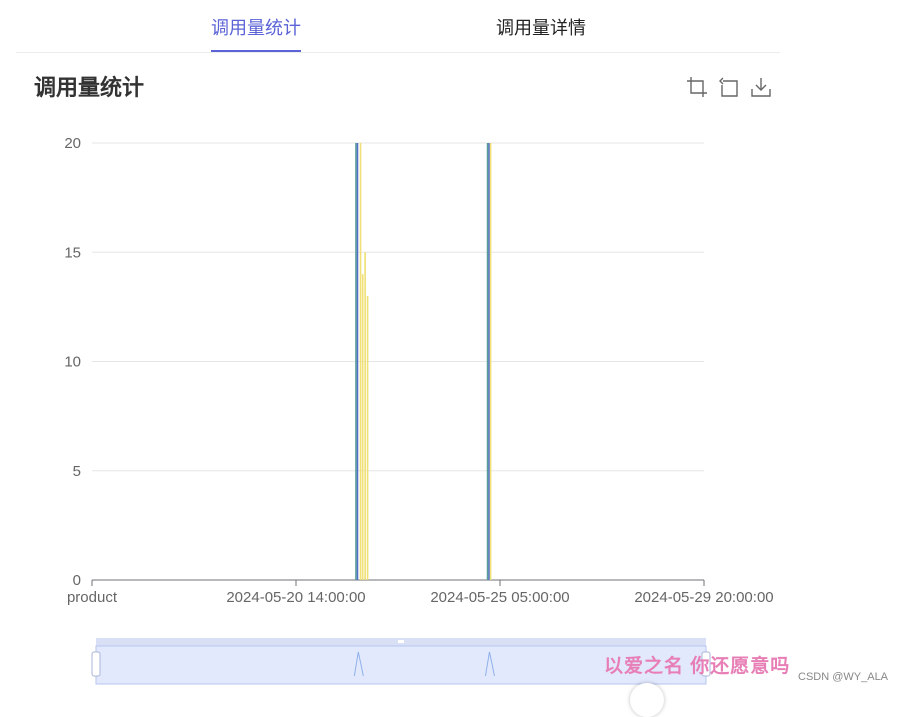  Describe the element at coordinates (89, 87) in the screenshot. I see `page-title: 调用量统计` at that location.